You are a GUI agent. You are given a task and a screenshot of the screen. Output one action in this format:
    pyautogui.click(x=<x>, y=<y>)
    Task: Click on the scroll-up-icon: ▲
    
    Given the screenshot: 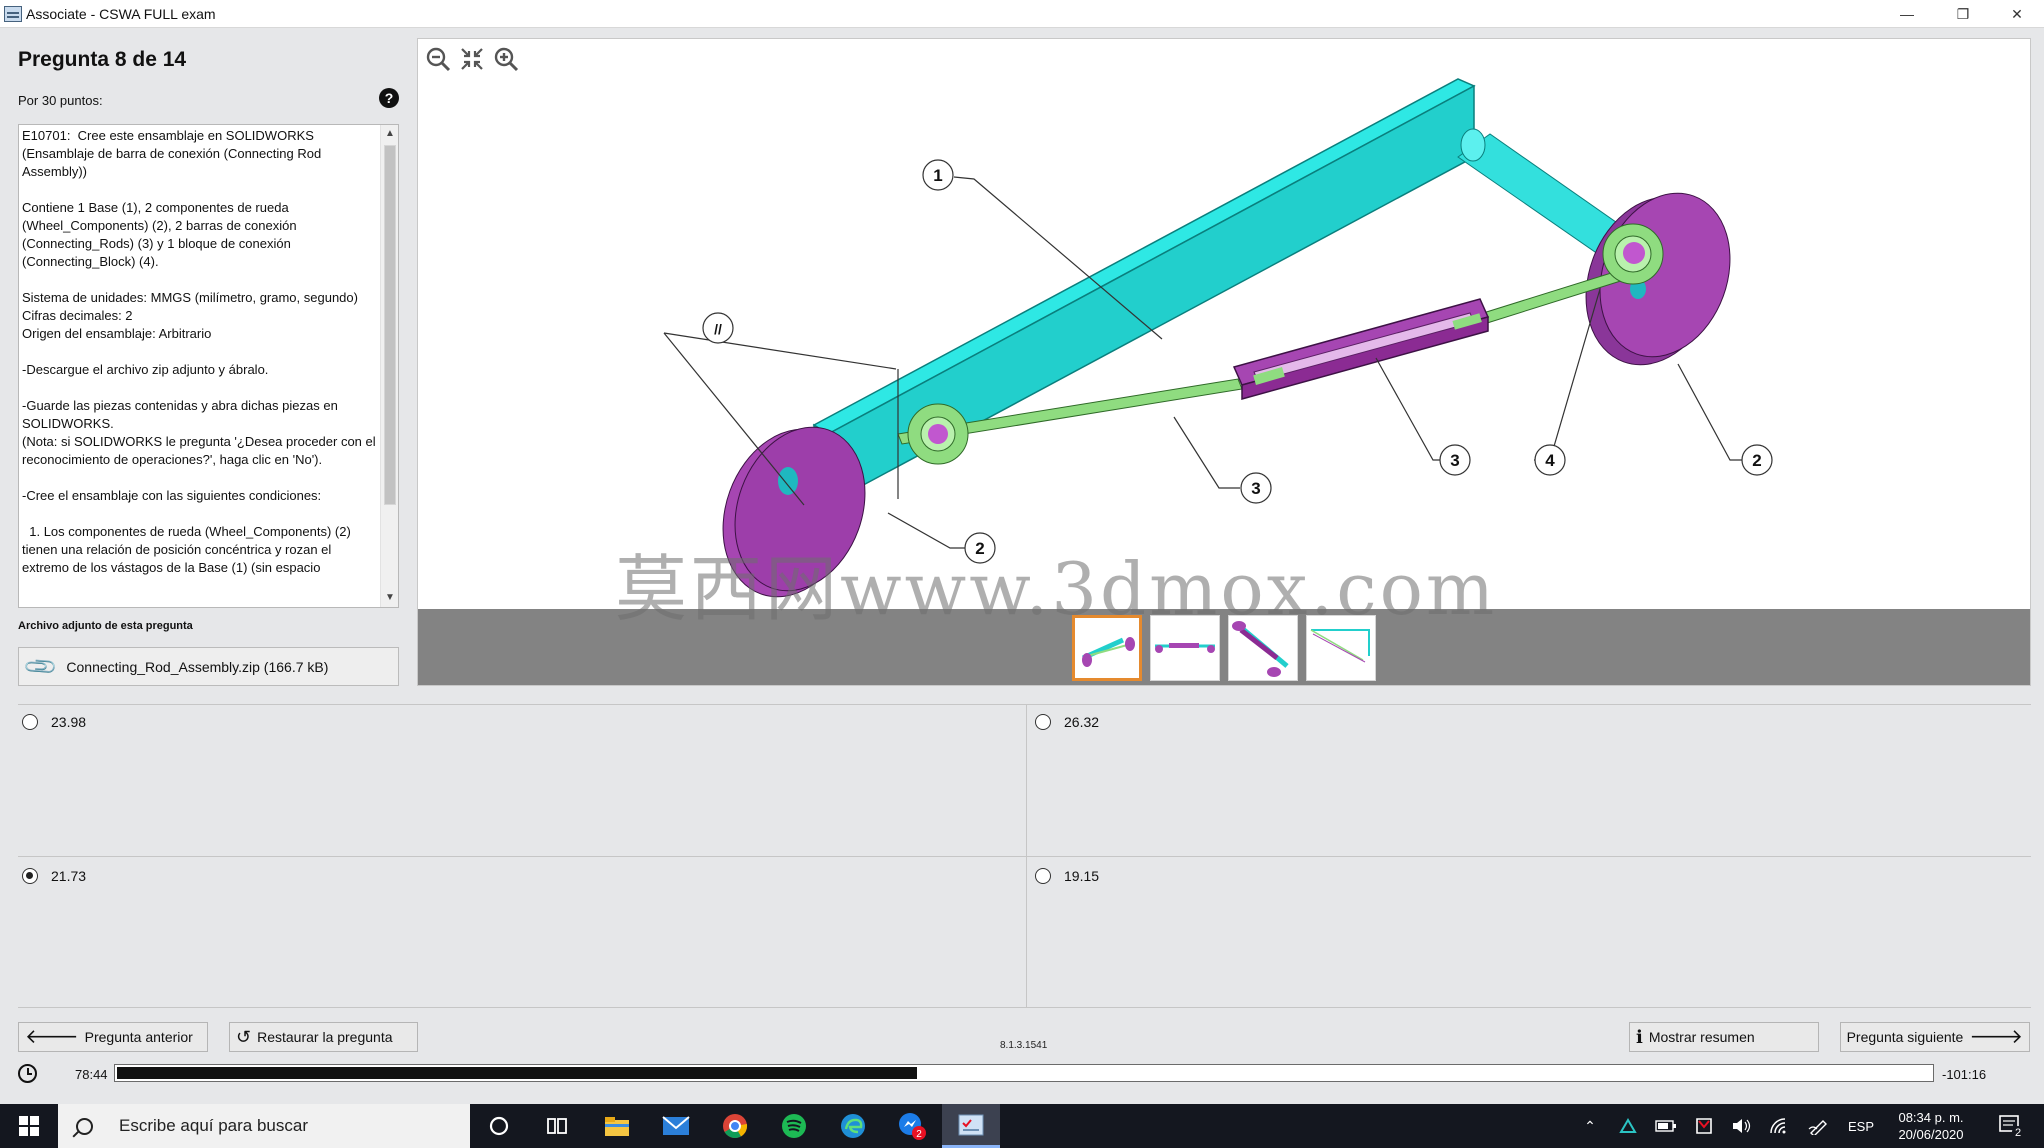 What is the action you would take?
    pyautogui.click(x=389, y=134)
    